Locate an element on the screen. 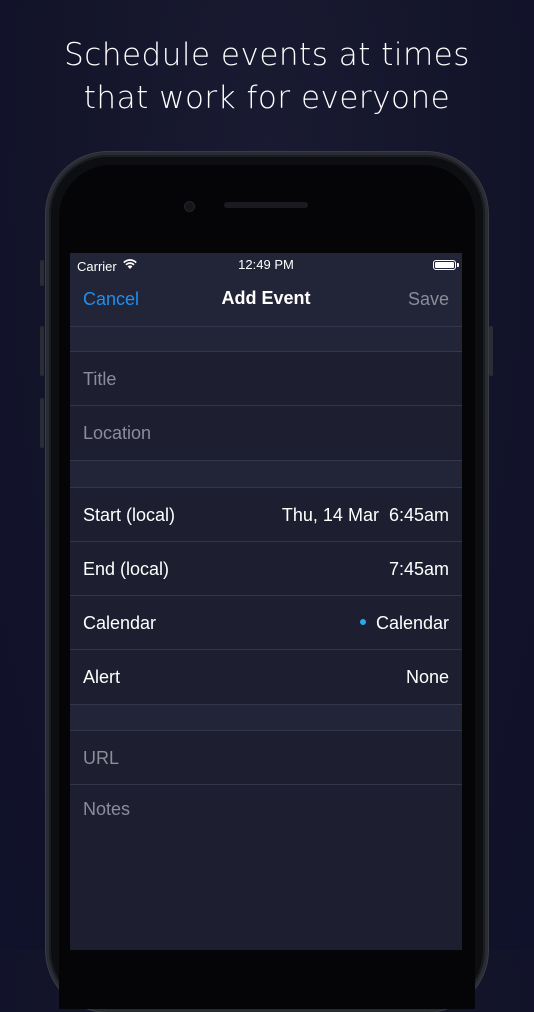 The width and height of the screenshot is (534, 1012). calendar-value-wrap: Calendar is located at coordinates (404, 623).